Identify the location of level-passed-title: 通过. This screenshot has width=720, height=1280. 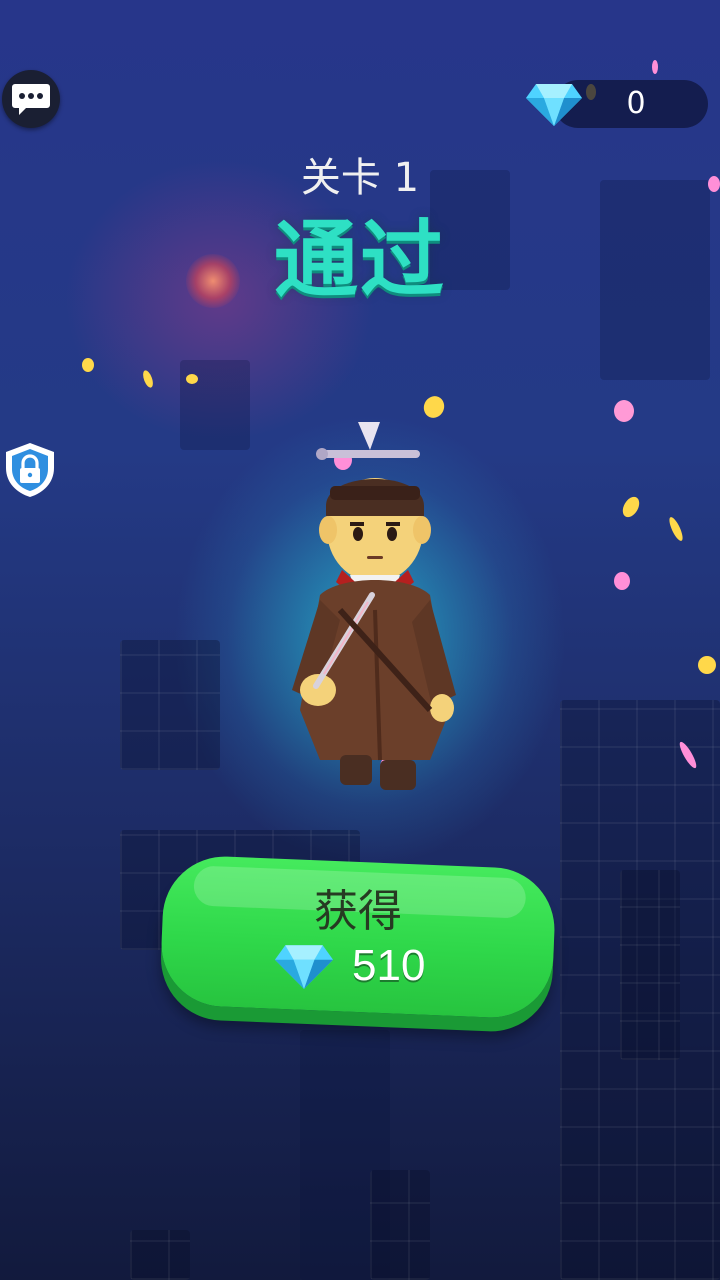
(359, 260).